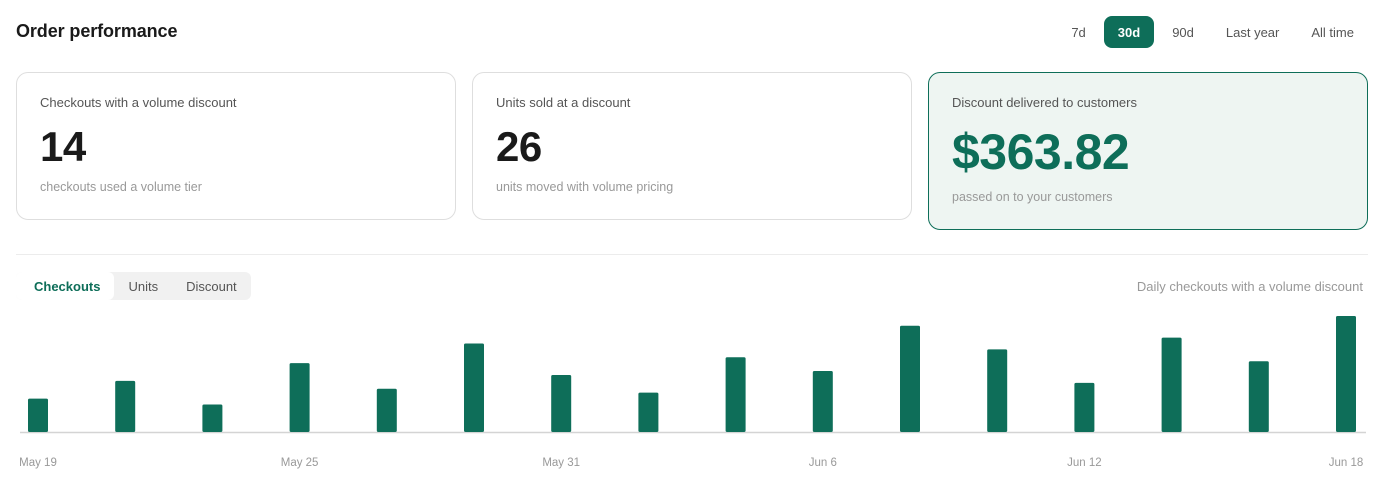 This screenshot has height=486, width=1384. I want to click on range-tab-last-year: Last year, so click(1252, 32).